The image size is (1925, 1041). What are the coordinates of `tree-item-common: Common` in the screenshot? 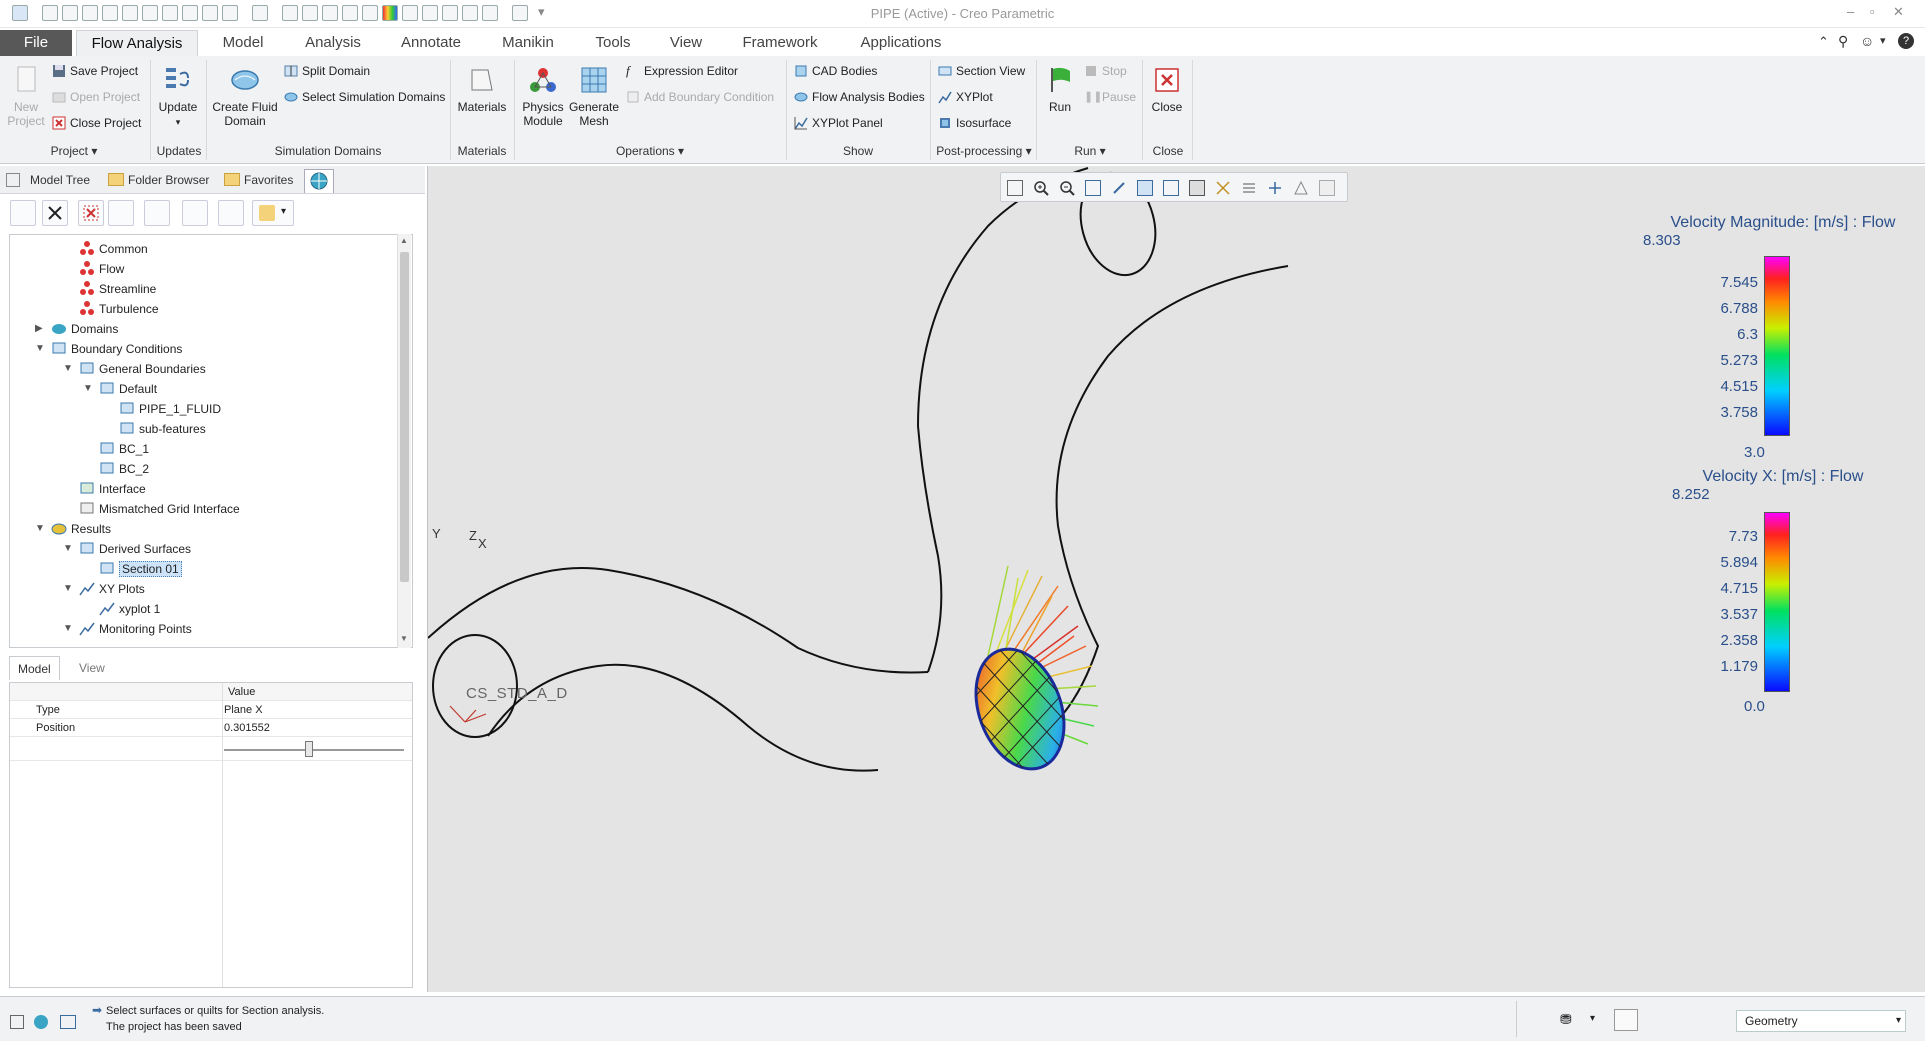 It's located at (113, 249).